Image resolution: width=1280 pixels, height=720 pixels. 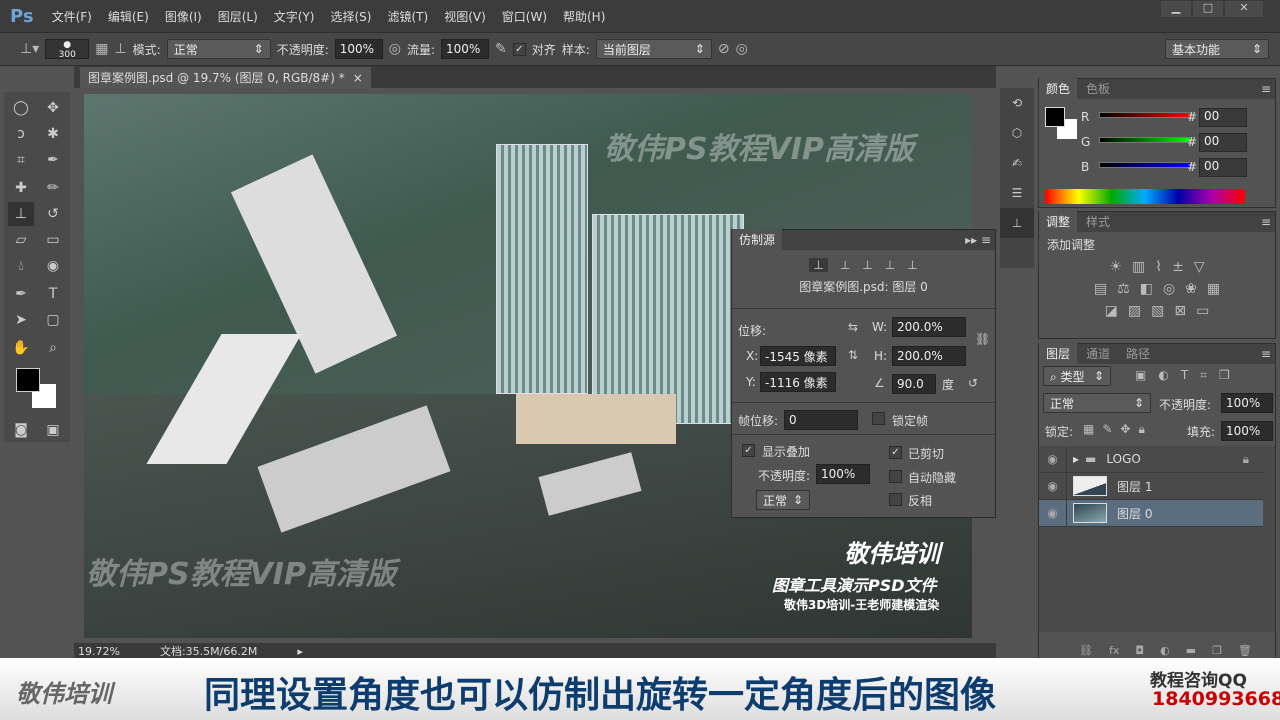 I want to click on layer-row: ◉ 图层 1, so click(x=1151, y=486).